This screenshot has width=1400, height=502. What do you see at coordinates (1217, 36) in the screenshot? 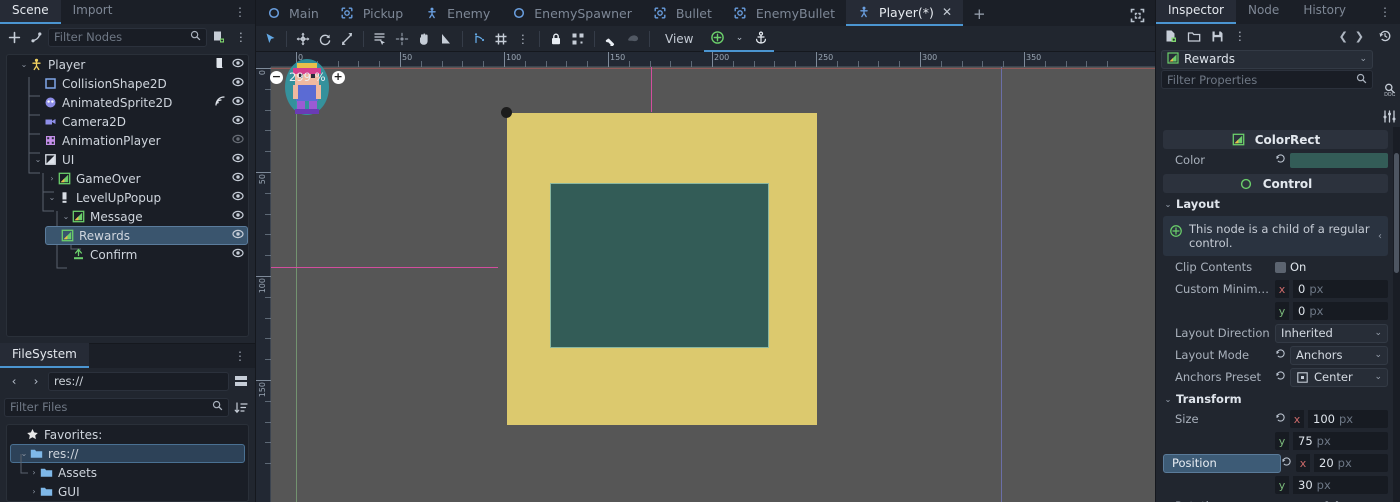
I see `save-resource-icon` at bounding box center [1217, 36].